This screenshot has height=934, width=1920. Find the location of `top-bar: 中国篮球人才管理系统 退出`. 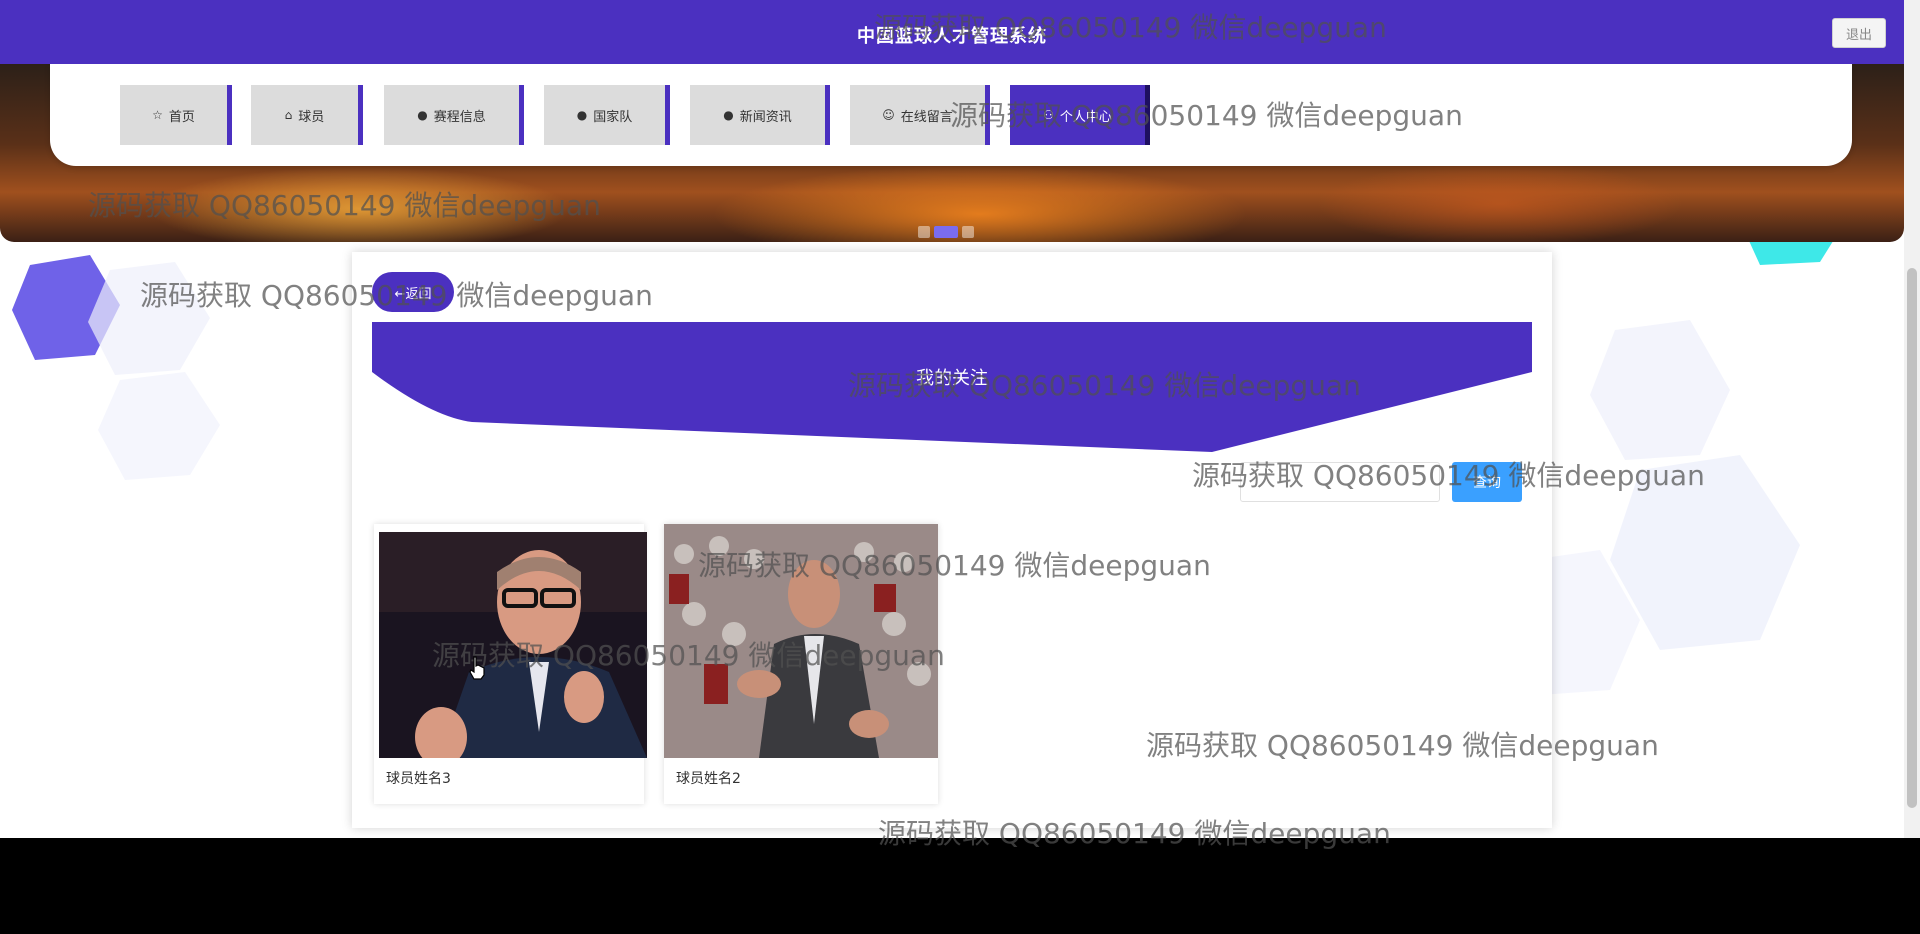

top-bar: 中国篮球人才管理系统 退出 is located at coordinates (952, 32).